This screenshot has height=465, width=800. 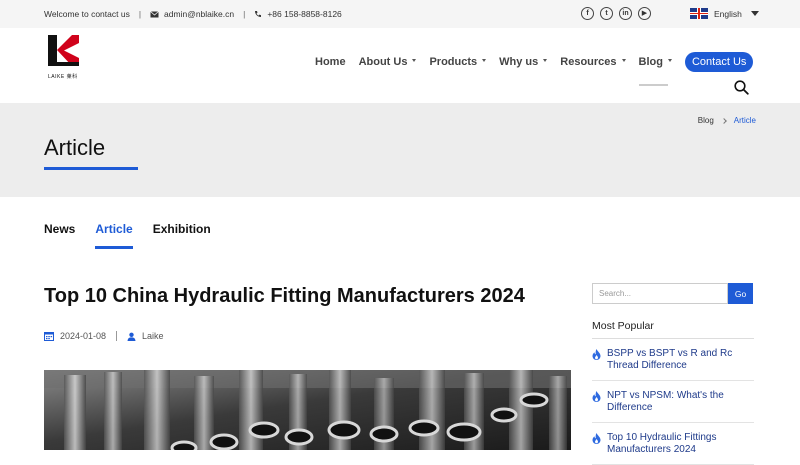 I want to click on search-go-button: Go, so click(x=740, y=293).